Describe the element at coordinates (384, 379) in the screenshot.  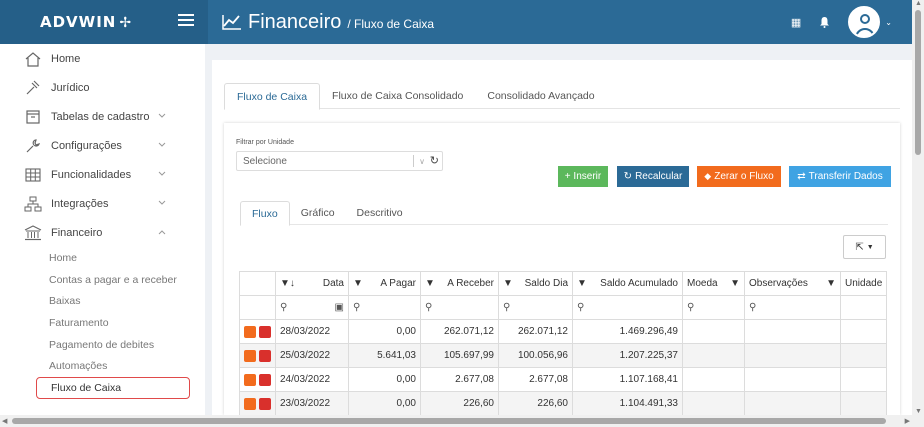
I see `cell-a-pagar: 0,00` at that location.